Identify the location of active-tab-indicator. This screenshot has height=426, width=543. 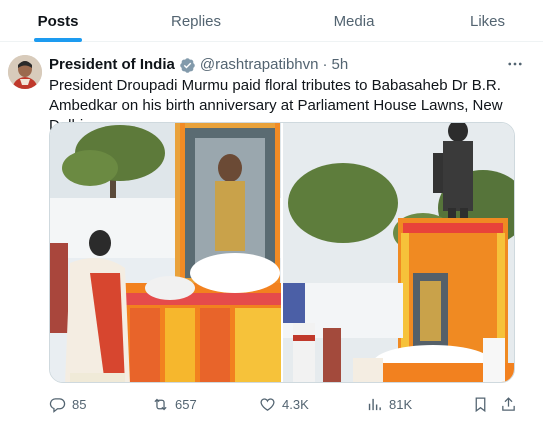
(58, 40).